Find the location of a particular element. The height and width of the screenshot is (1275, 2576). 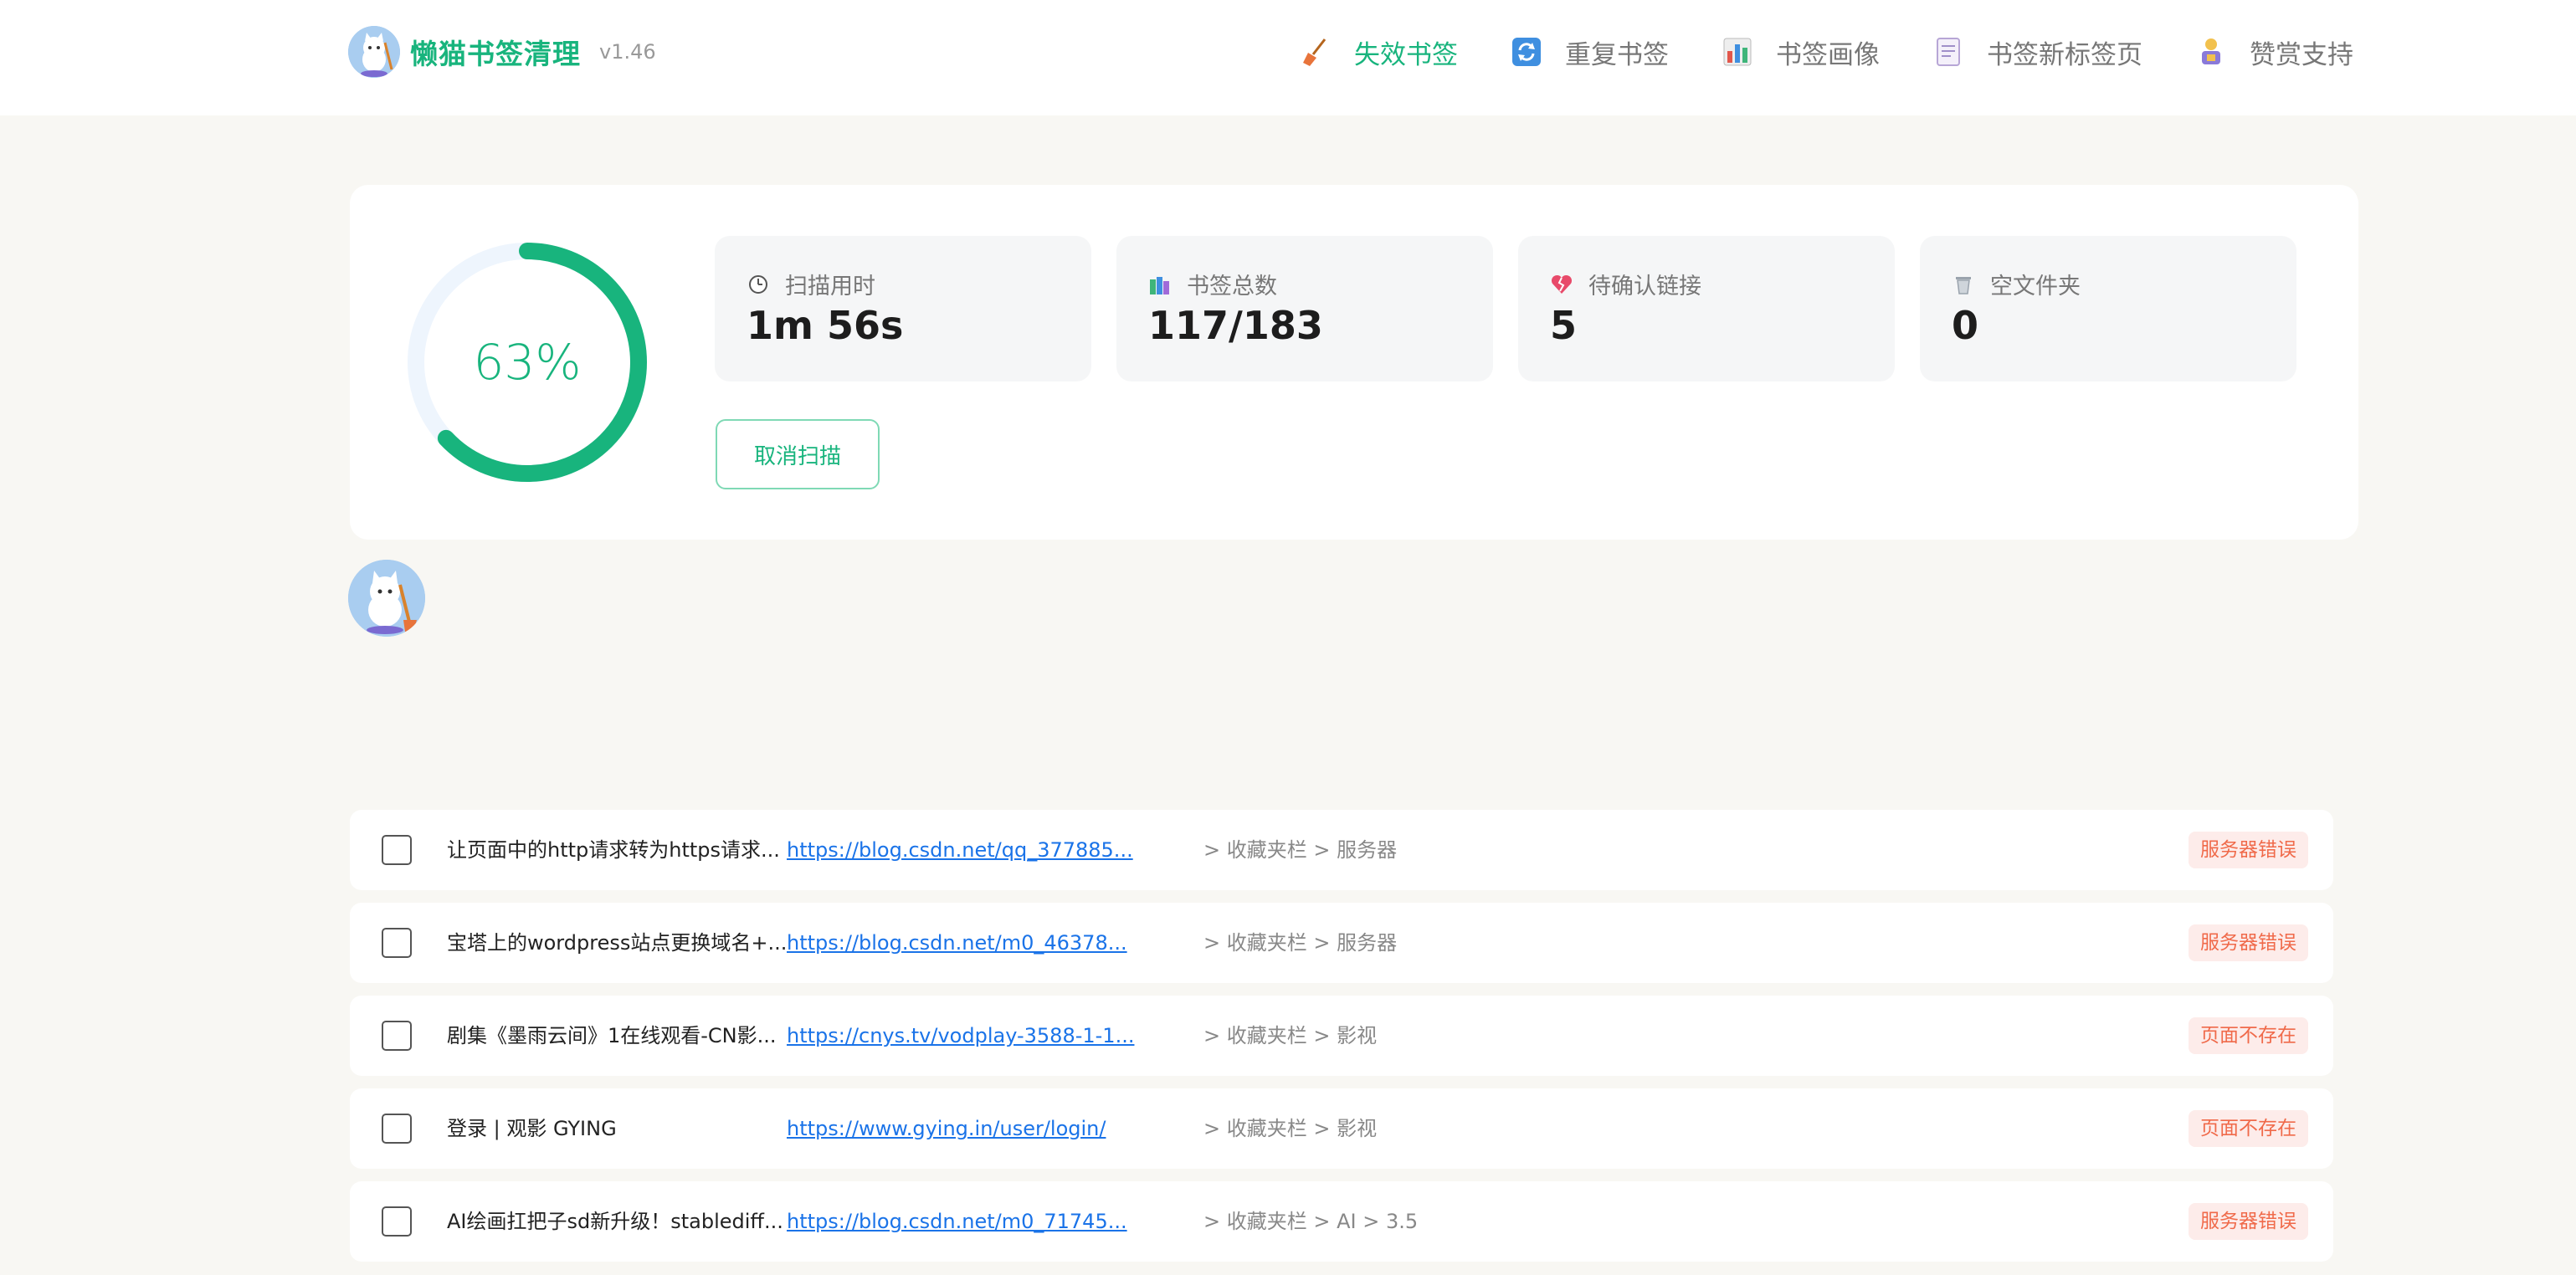

clock-icon is located at coordinates (758, 284).